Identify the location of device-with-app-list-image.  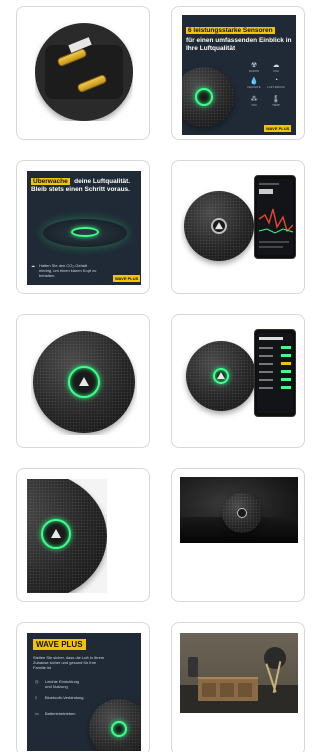
(240, 379).